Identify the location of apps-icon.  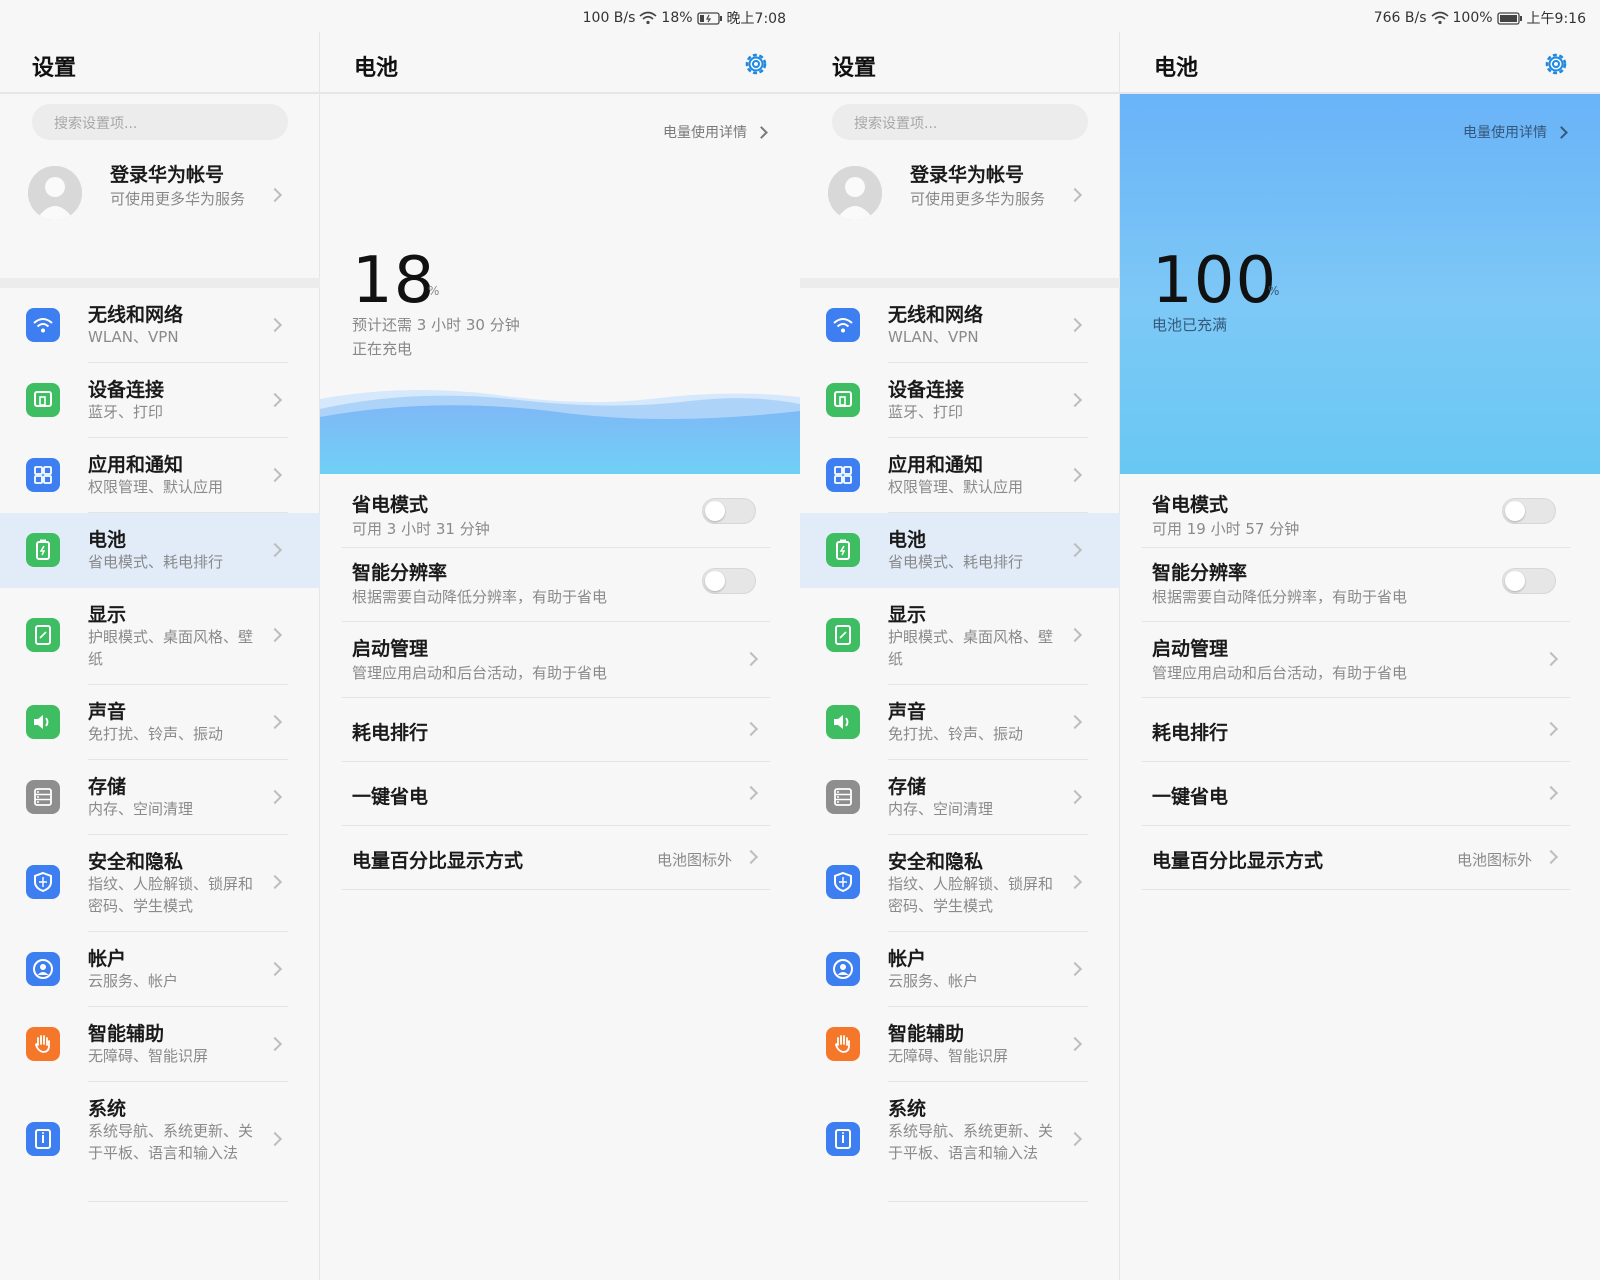
(43, 475).